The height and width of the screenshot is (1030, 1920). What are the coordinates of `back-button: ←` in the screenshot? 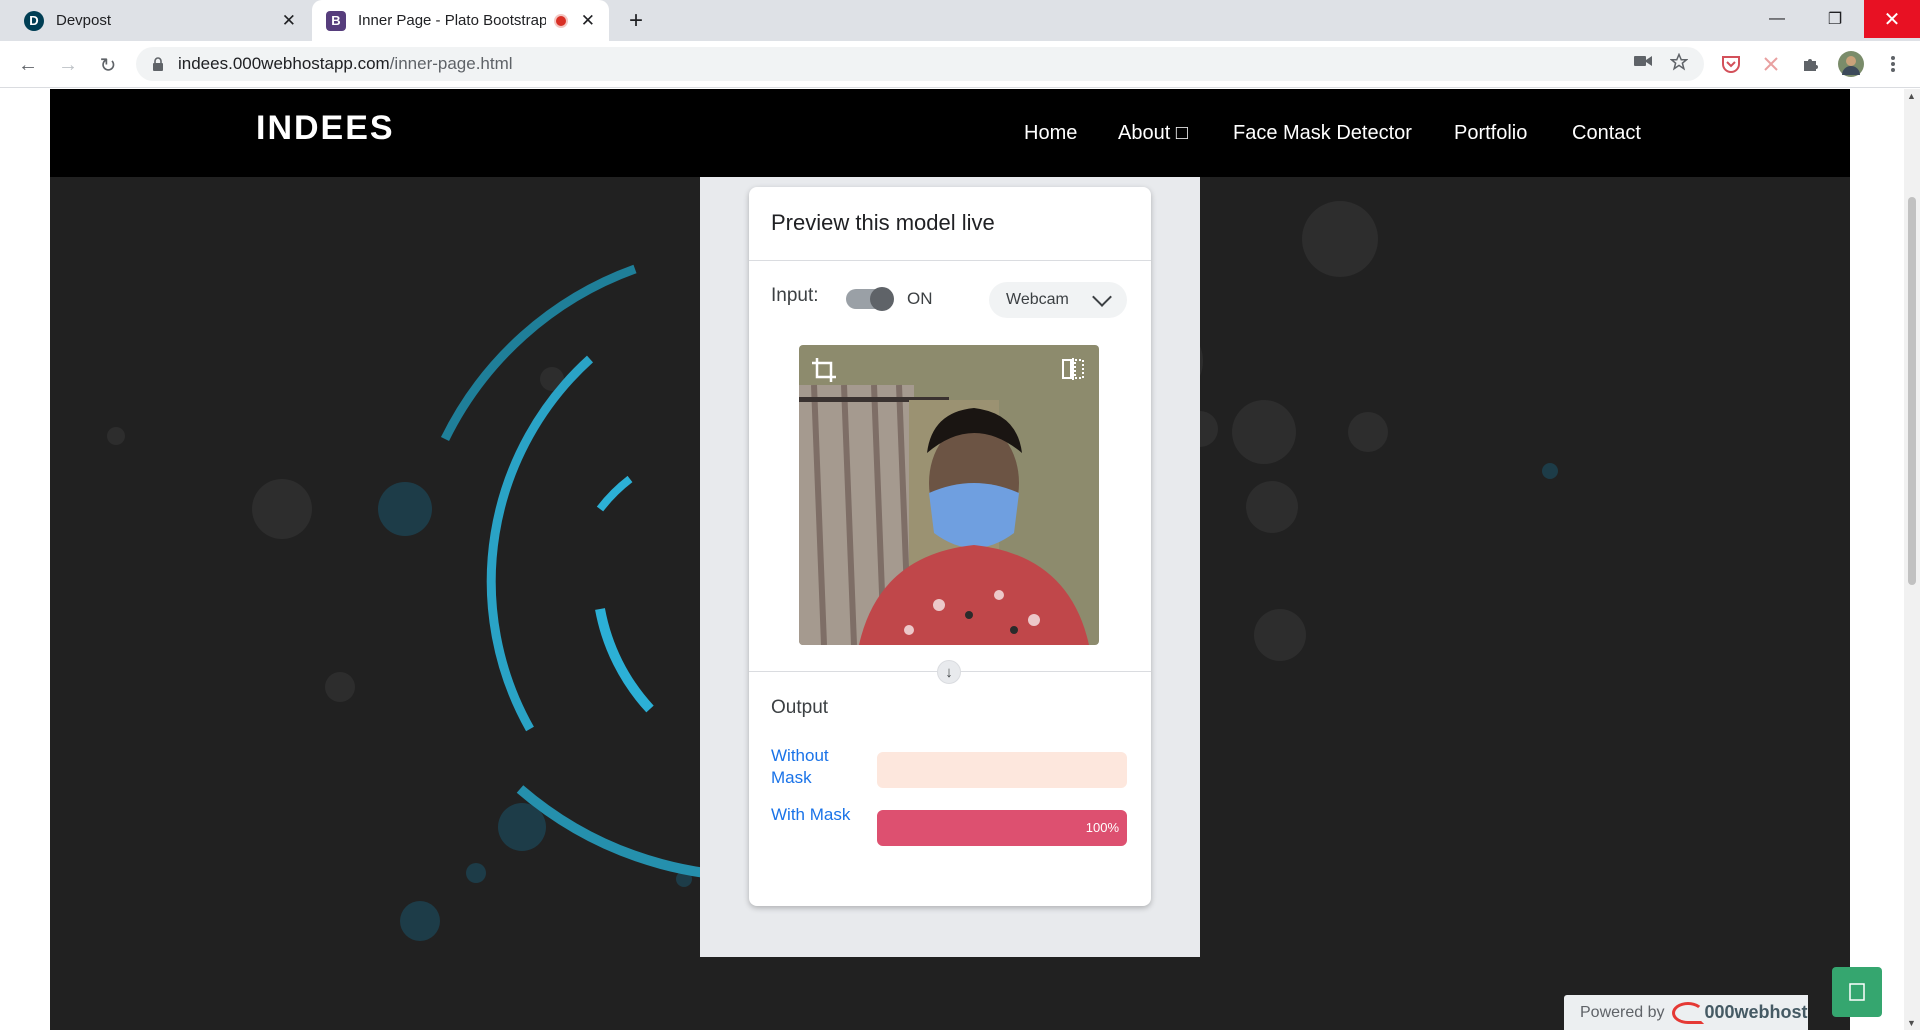 It's located at (28, 65).